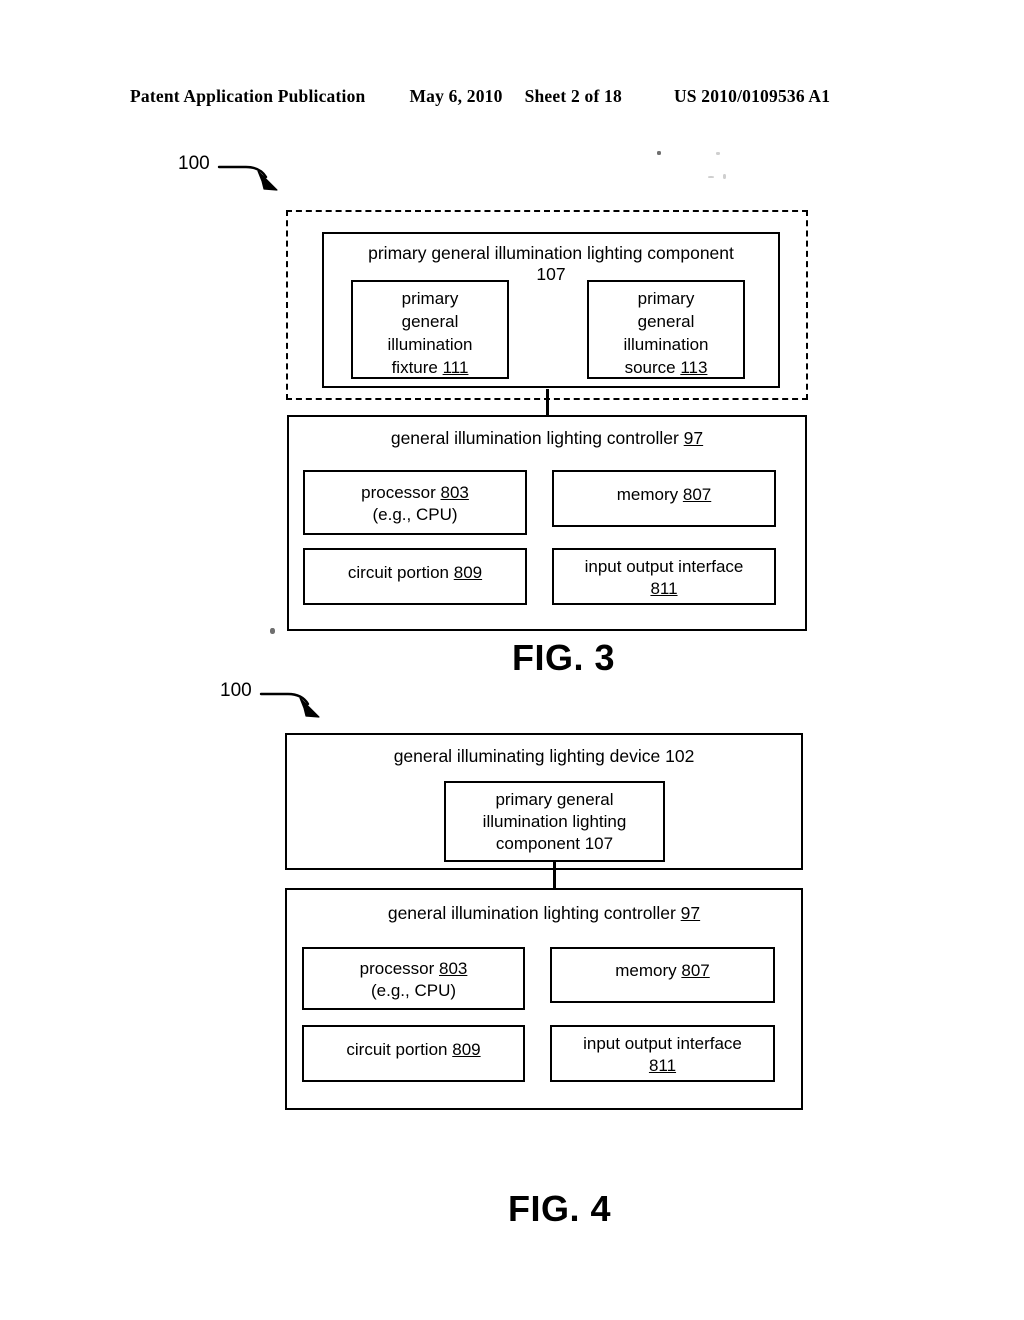  I want to click on fig4-component-line-1: primary general, so click(554, 799).